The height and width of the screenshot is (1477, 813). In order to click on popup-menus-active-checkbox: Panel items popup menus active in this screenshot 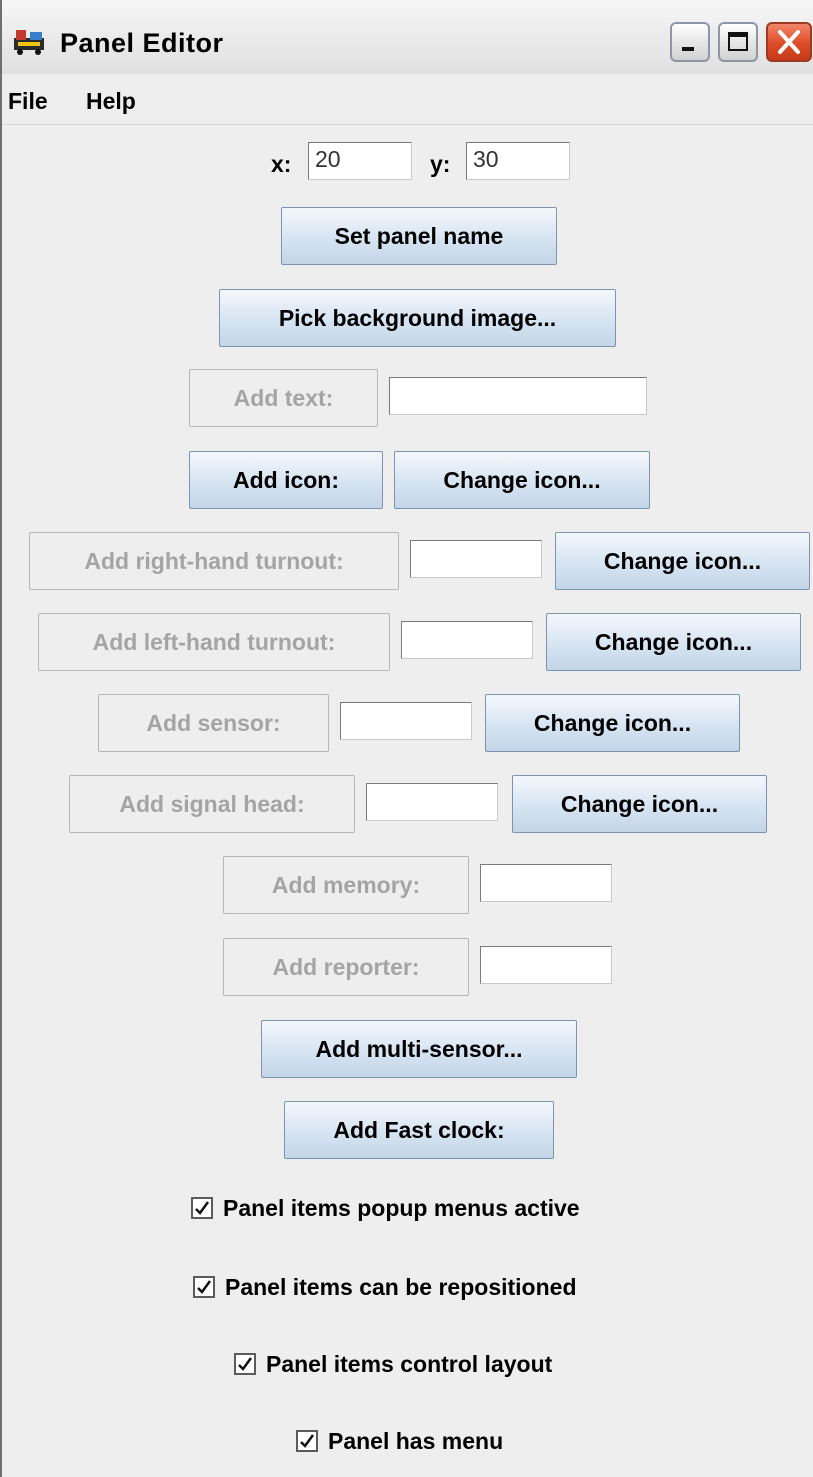, I will do `click(385, 1208)`.